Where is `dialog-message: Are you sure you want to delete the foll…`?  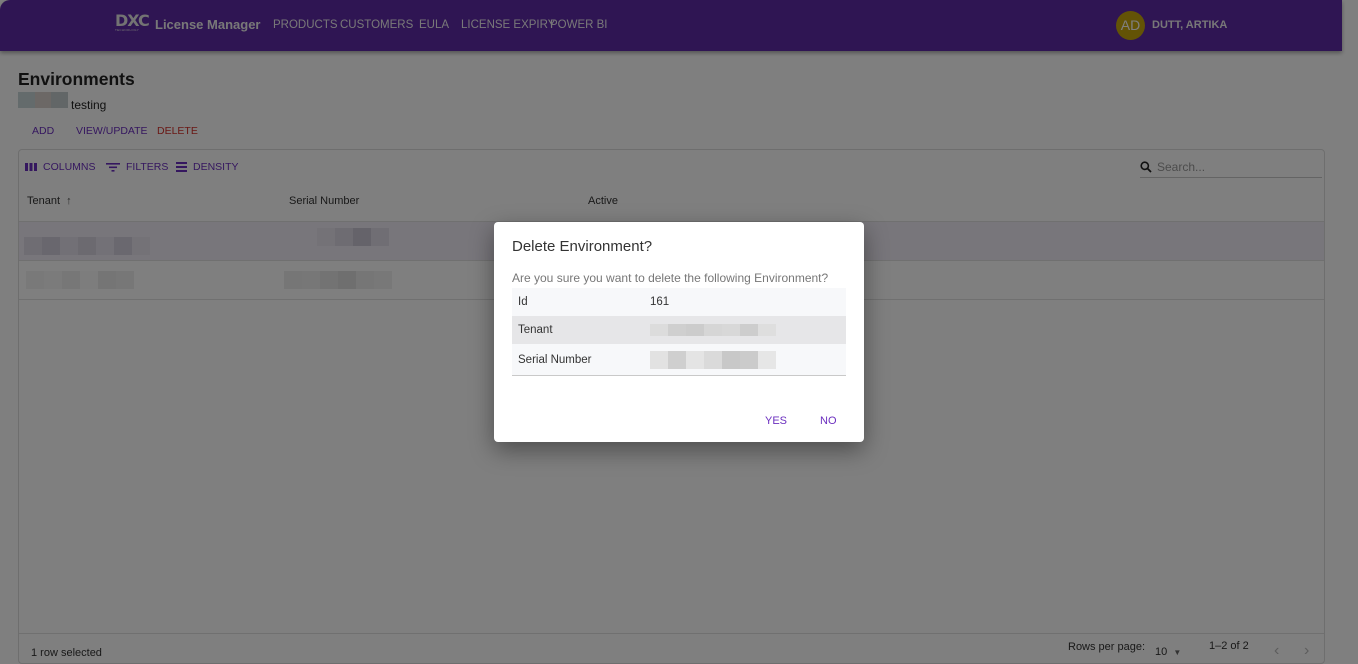 dialog-message: Are you sure you want to delete the foll… is located at coordinates (670, 278).